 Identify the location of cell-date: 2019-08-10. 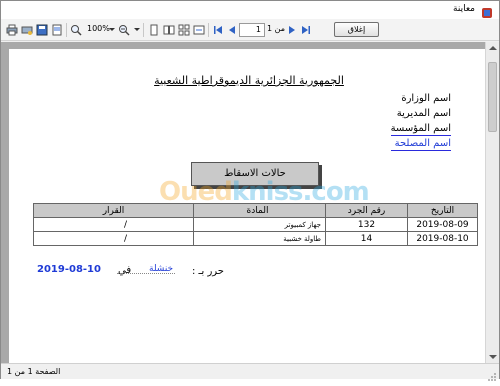
(442, 238).